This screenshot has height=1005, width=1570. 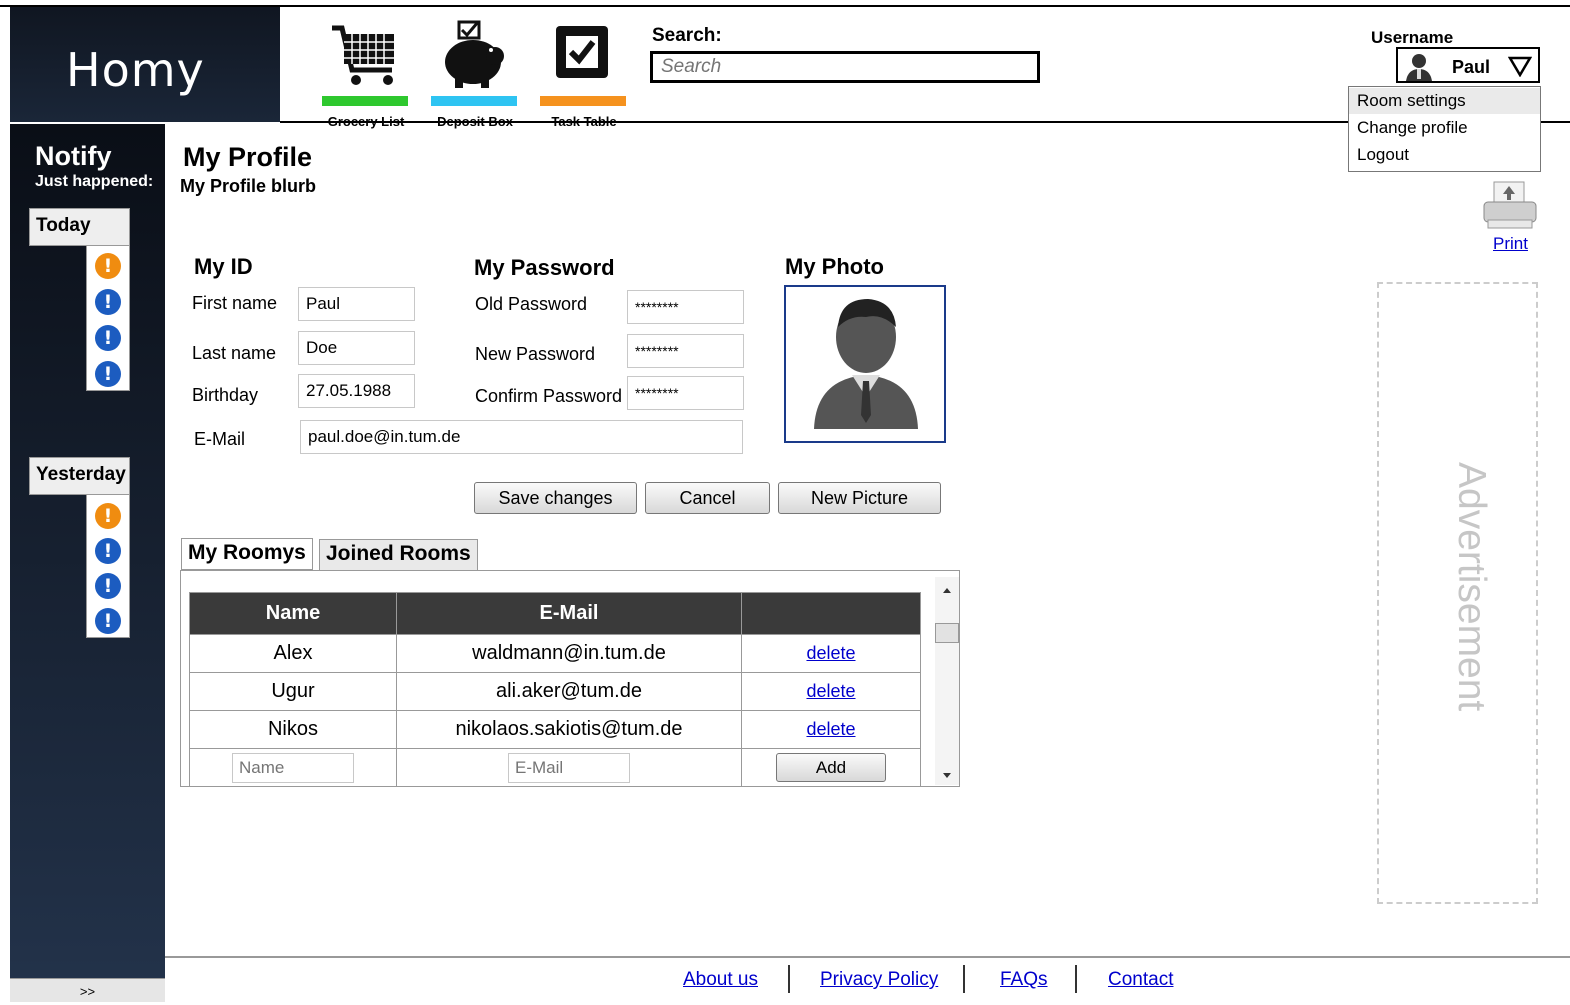 I want to click on table-row: Ugur ali.aker@tum.de delete, so click(x=555, y=691).